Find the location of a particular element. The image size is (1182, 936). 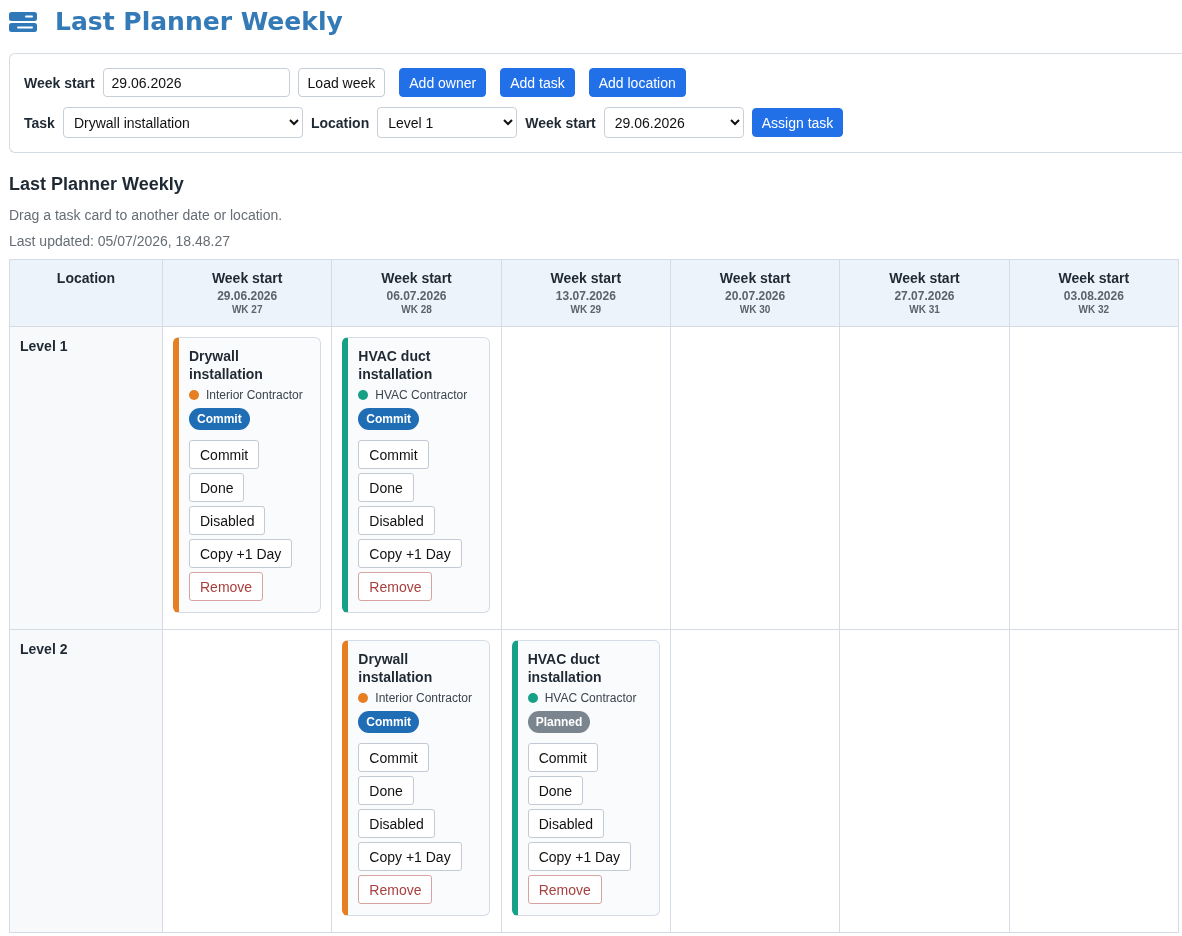

location-label: Level 1 is located at coordinates (44, 346).